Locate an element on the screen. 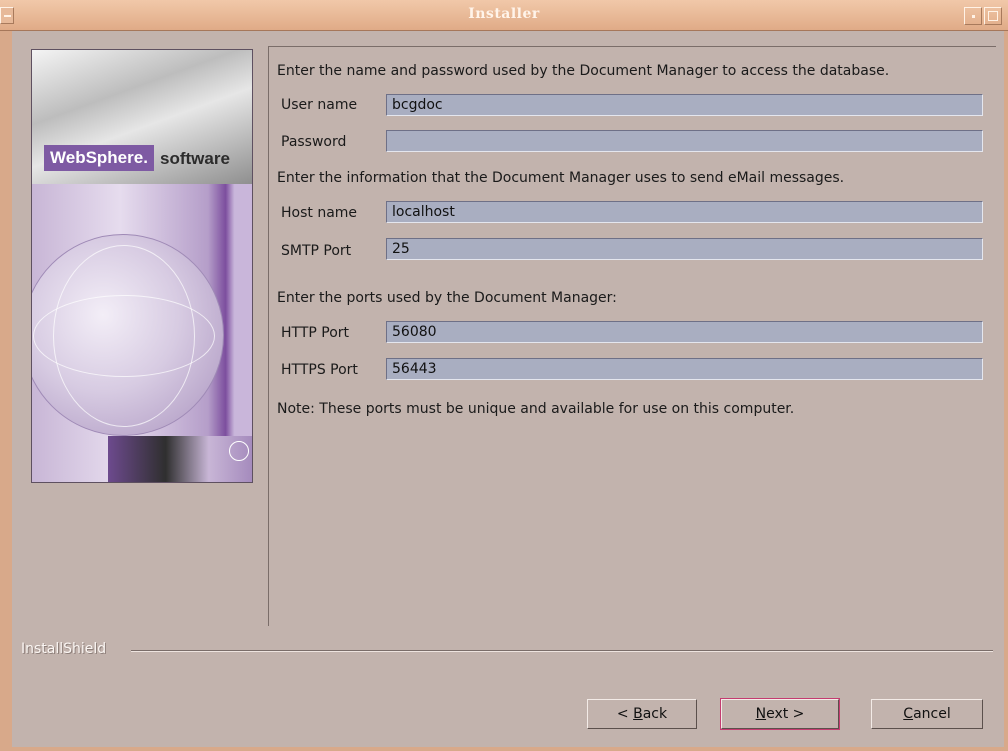 Image resolution: width=1008 pixels, height=751 pixels. password-label: Password is located at coordinates (314, 142).